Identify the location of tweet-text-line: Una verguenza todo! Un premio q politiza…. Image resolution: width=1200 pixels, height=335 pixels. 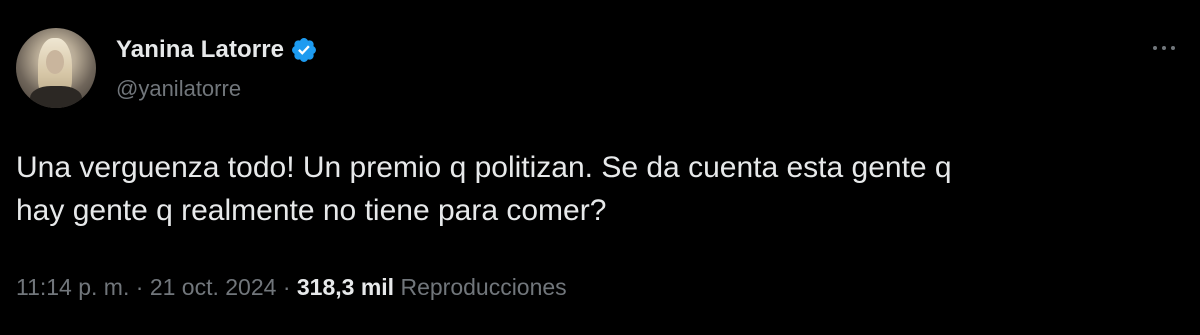
(484, 167).